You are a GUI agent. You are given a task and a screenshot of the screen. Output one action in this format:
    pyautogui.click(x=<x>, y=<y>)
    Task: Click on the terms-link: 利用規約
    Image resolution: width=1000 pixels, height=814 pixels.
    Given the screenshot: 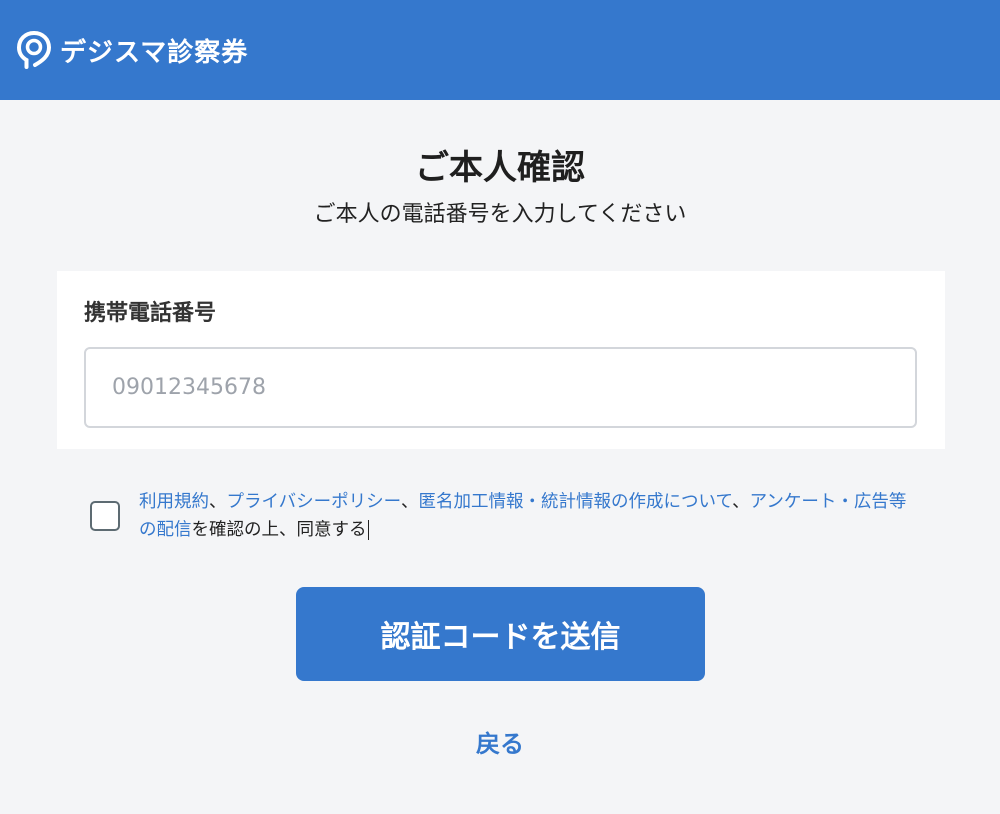 What is the action you would take?
    pyautogui.click(x=174, y=502)
    